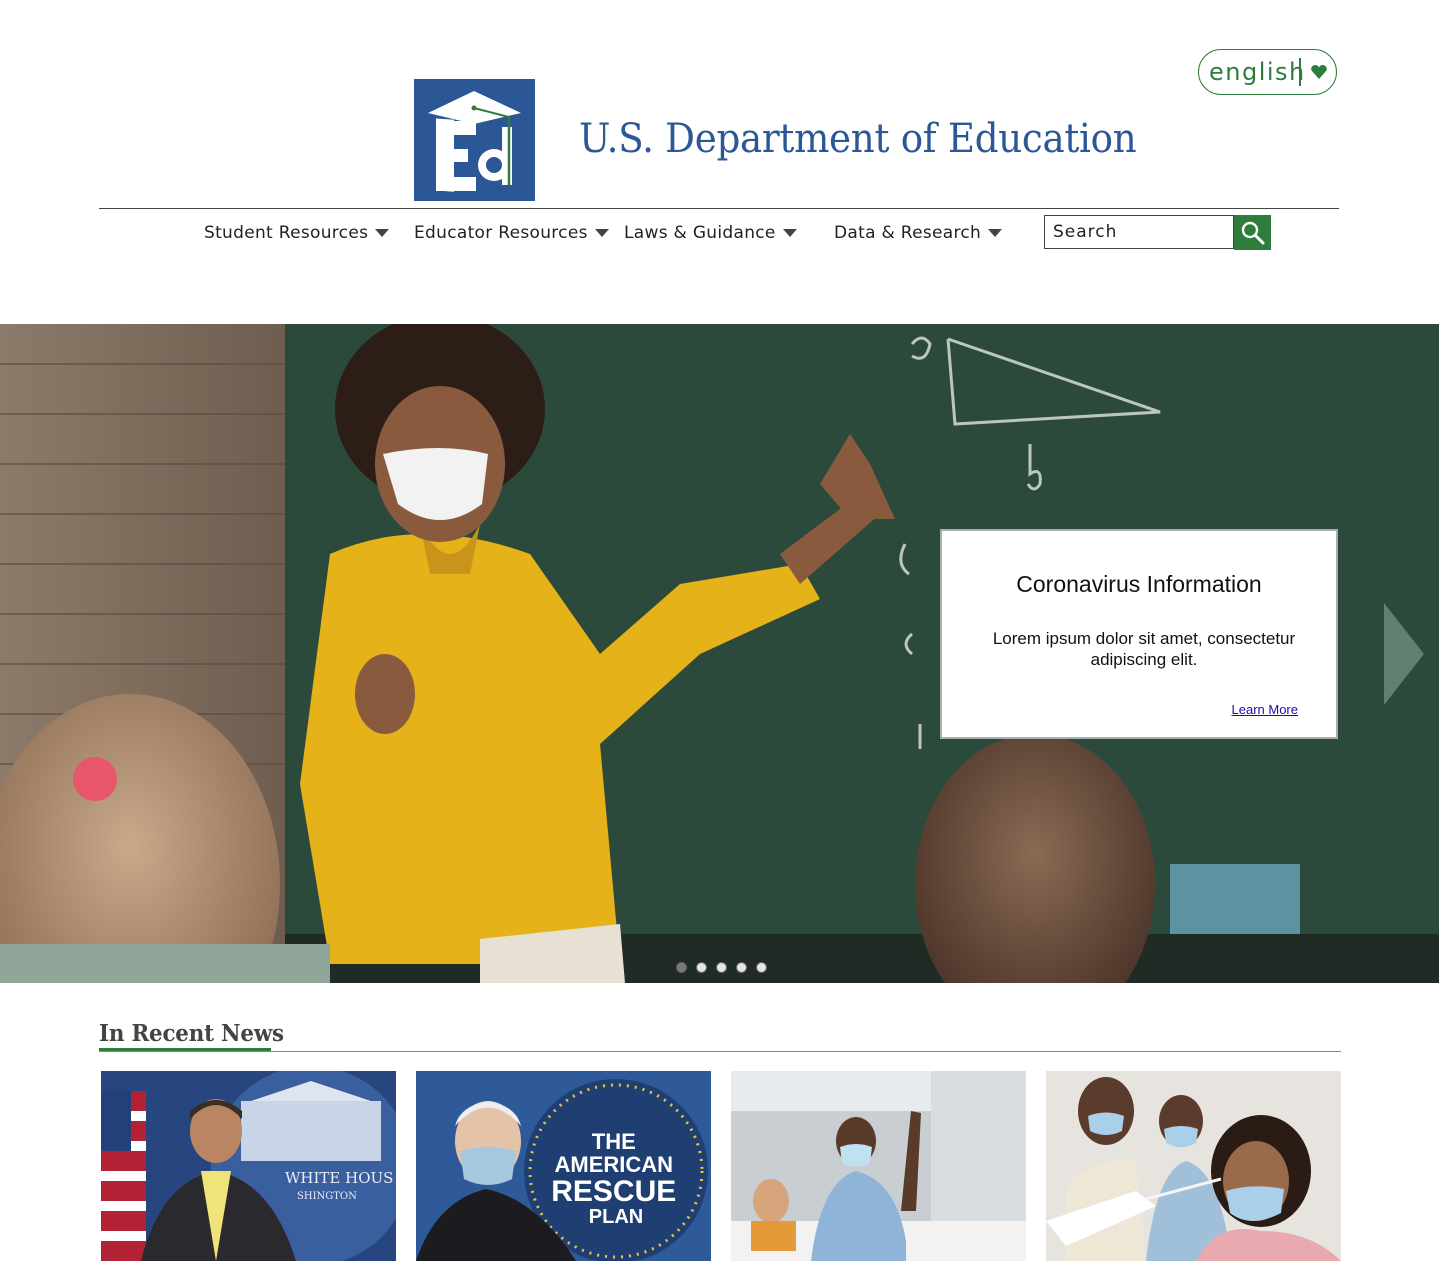  Describe the element at coordinates (614, 1141) in the screenshot. I see `news-card-2-line: THE` at that location.